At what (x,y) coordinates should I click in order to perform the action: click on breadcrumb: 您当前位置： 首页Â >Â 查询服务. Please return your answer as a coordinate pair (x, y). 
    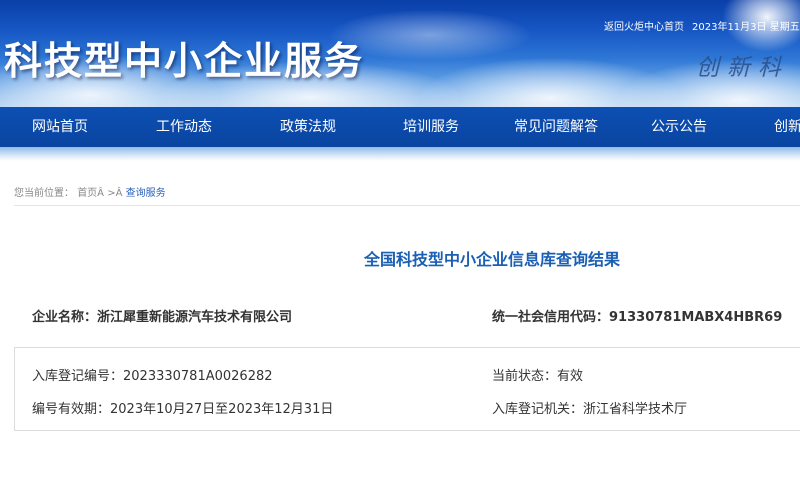
    Looking at the image, I should click on (90, 191).